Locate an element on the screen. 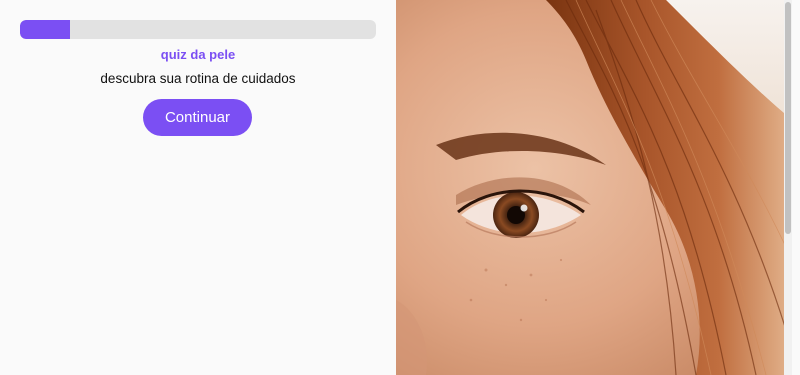  quiz-subtitle: descubra sua rotina de cuidados is located at coordinates (198, 78).